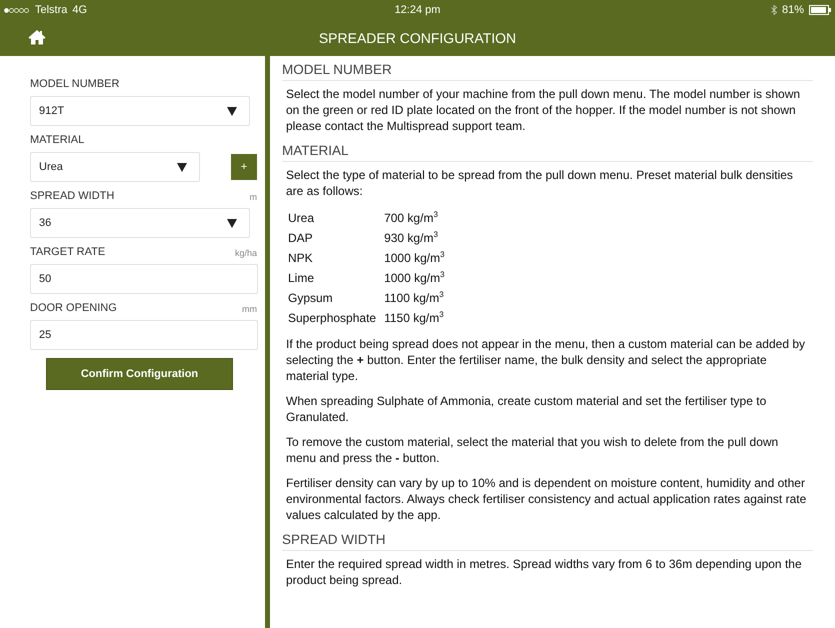 Image resolution: width=835 pixels, height=628 pixels. Describe the element at coordinates (547, 71) in the screenshot. I see `section-heading: MODEL NUMBER` at that location.